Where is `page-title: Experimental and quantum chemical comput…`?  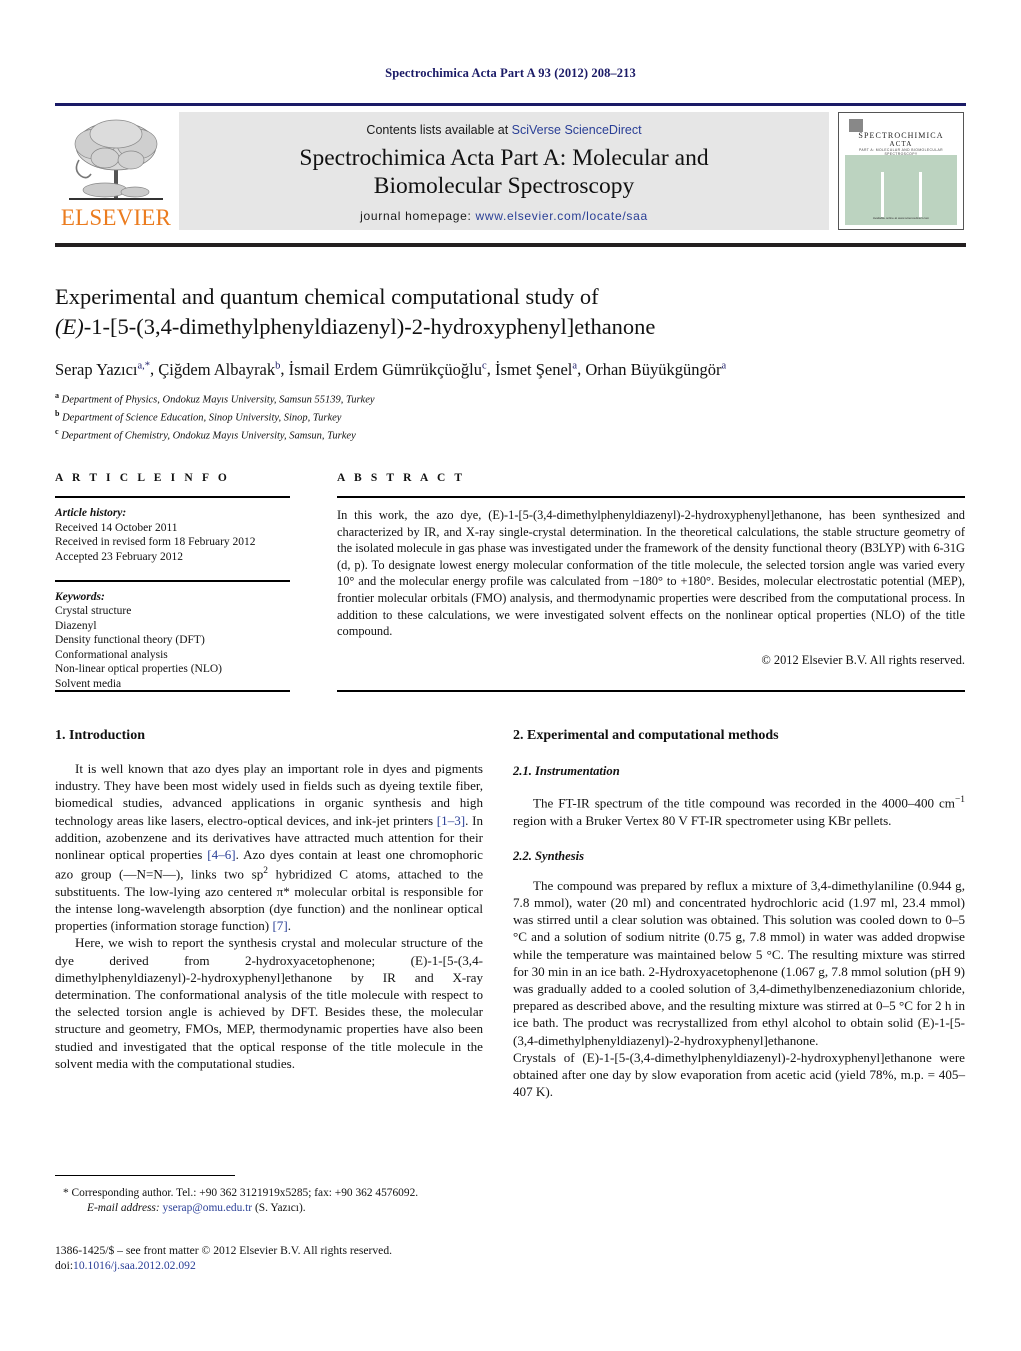 page-title: Experimental and quantum chemical comput… is located at coordinates (505, 312).